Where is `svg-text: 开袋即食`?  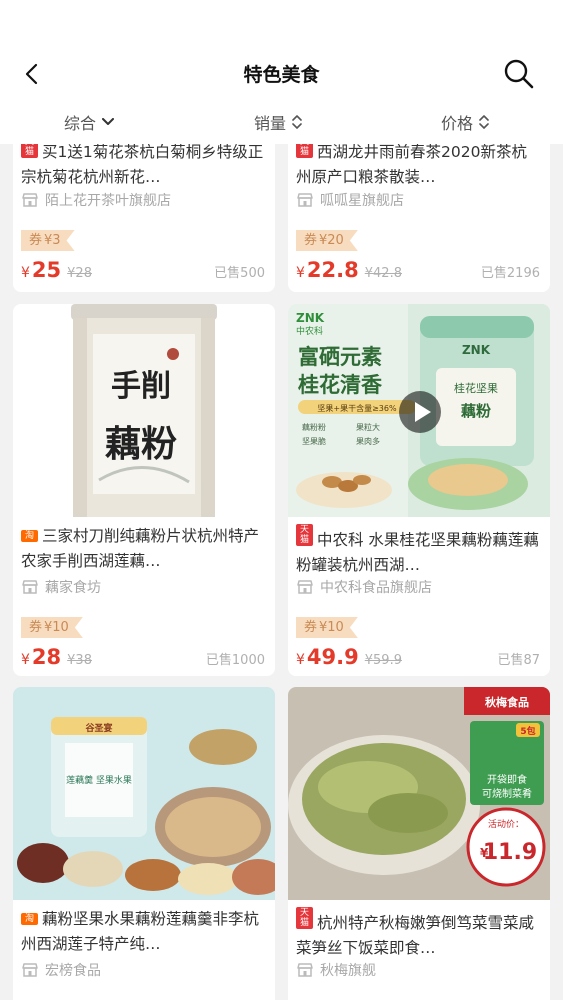 svg-text: 开袋即食 is located at coordinates (507, 779).